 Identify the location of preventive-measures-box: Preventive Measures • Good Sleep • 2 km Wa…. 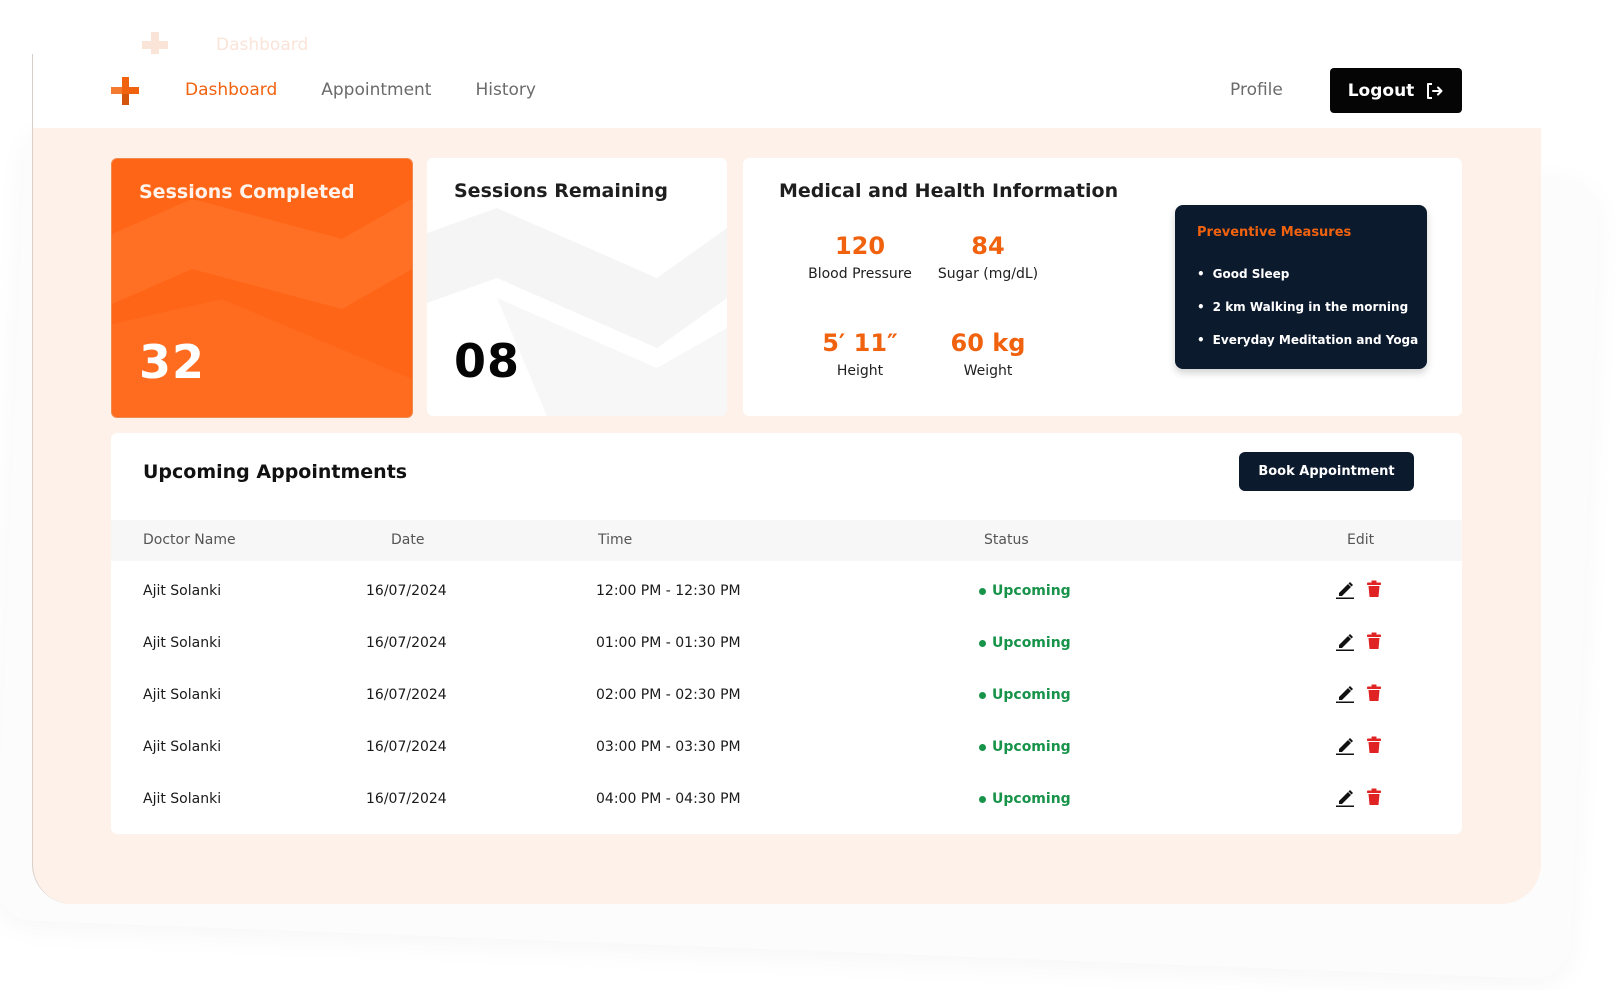
(1301, 287).